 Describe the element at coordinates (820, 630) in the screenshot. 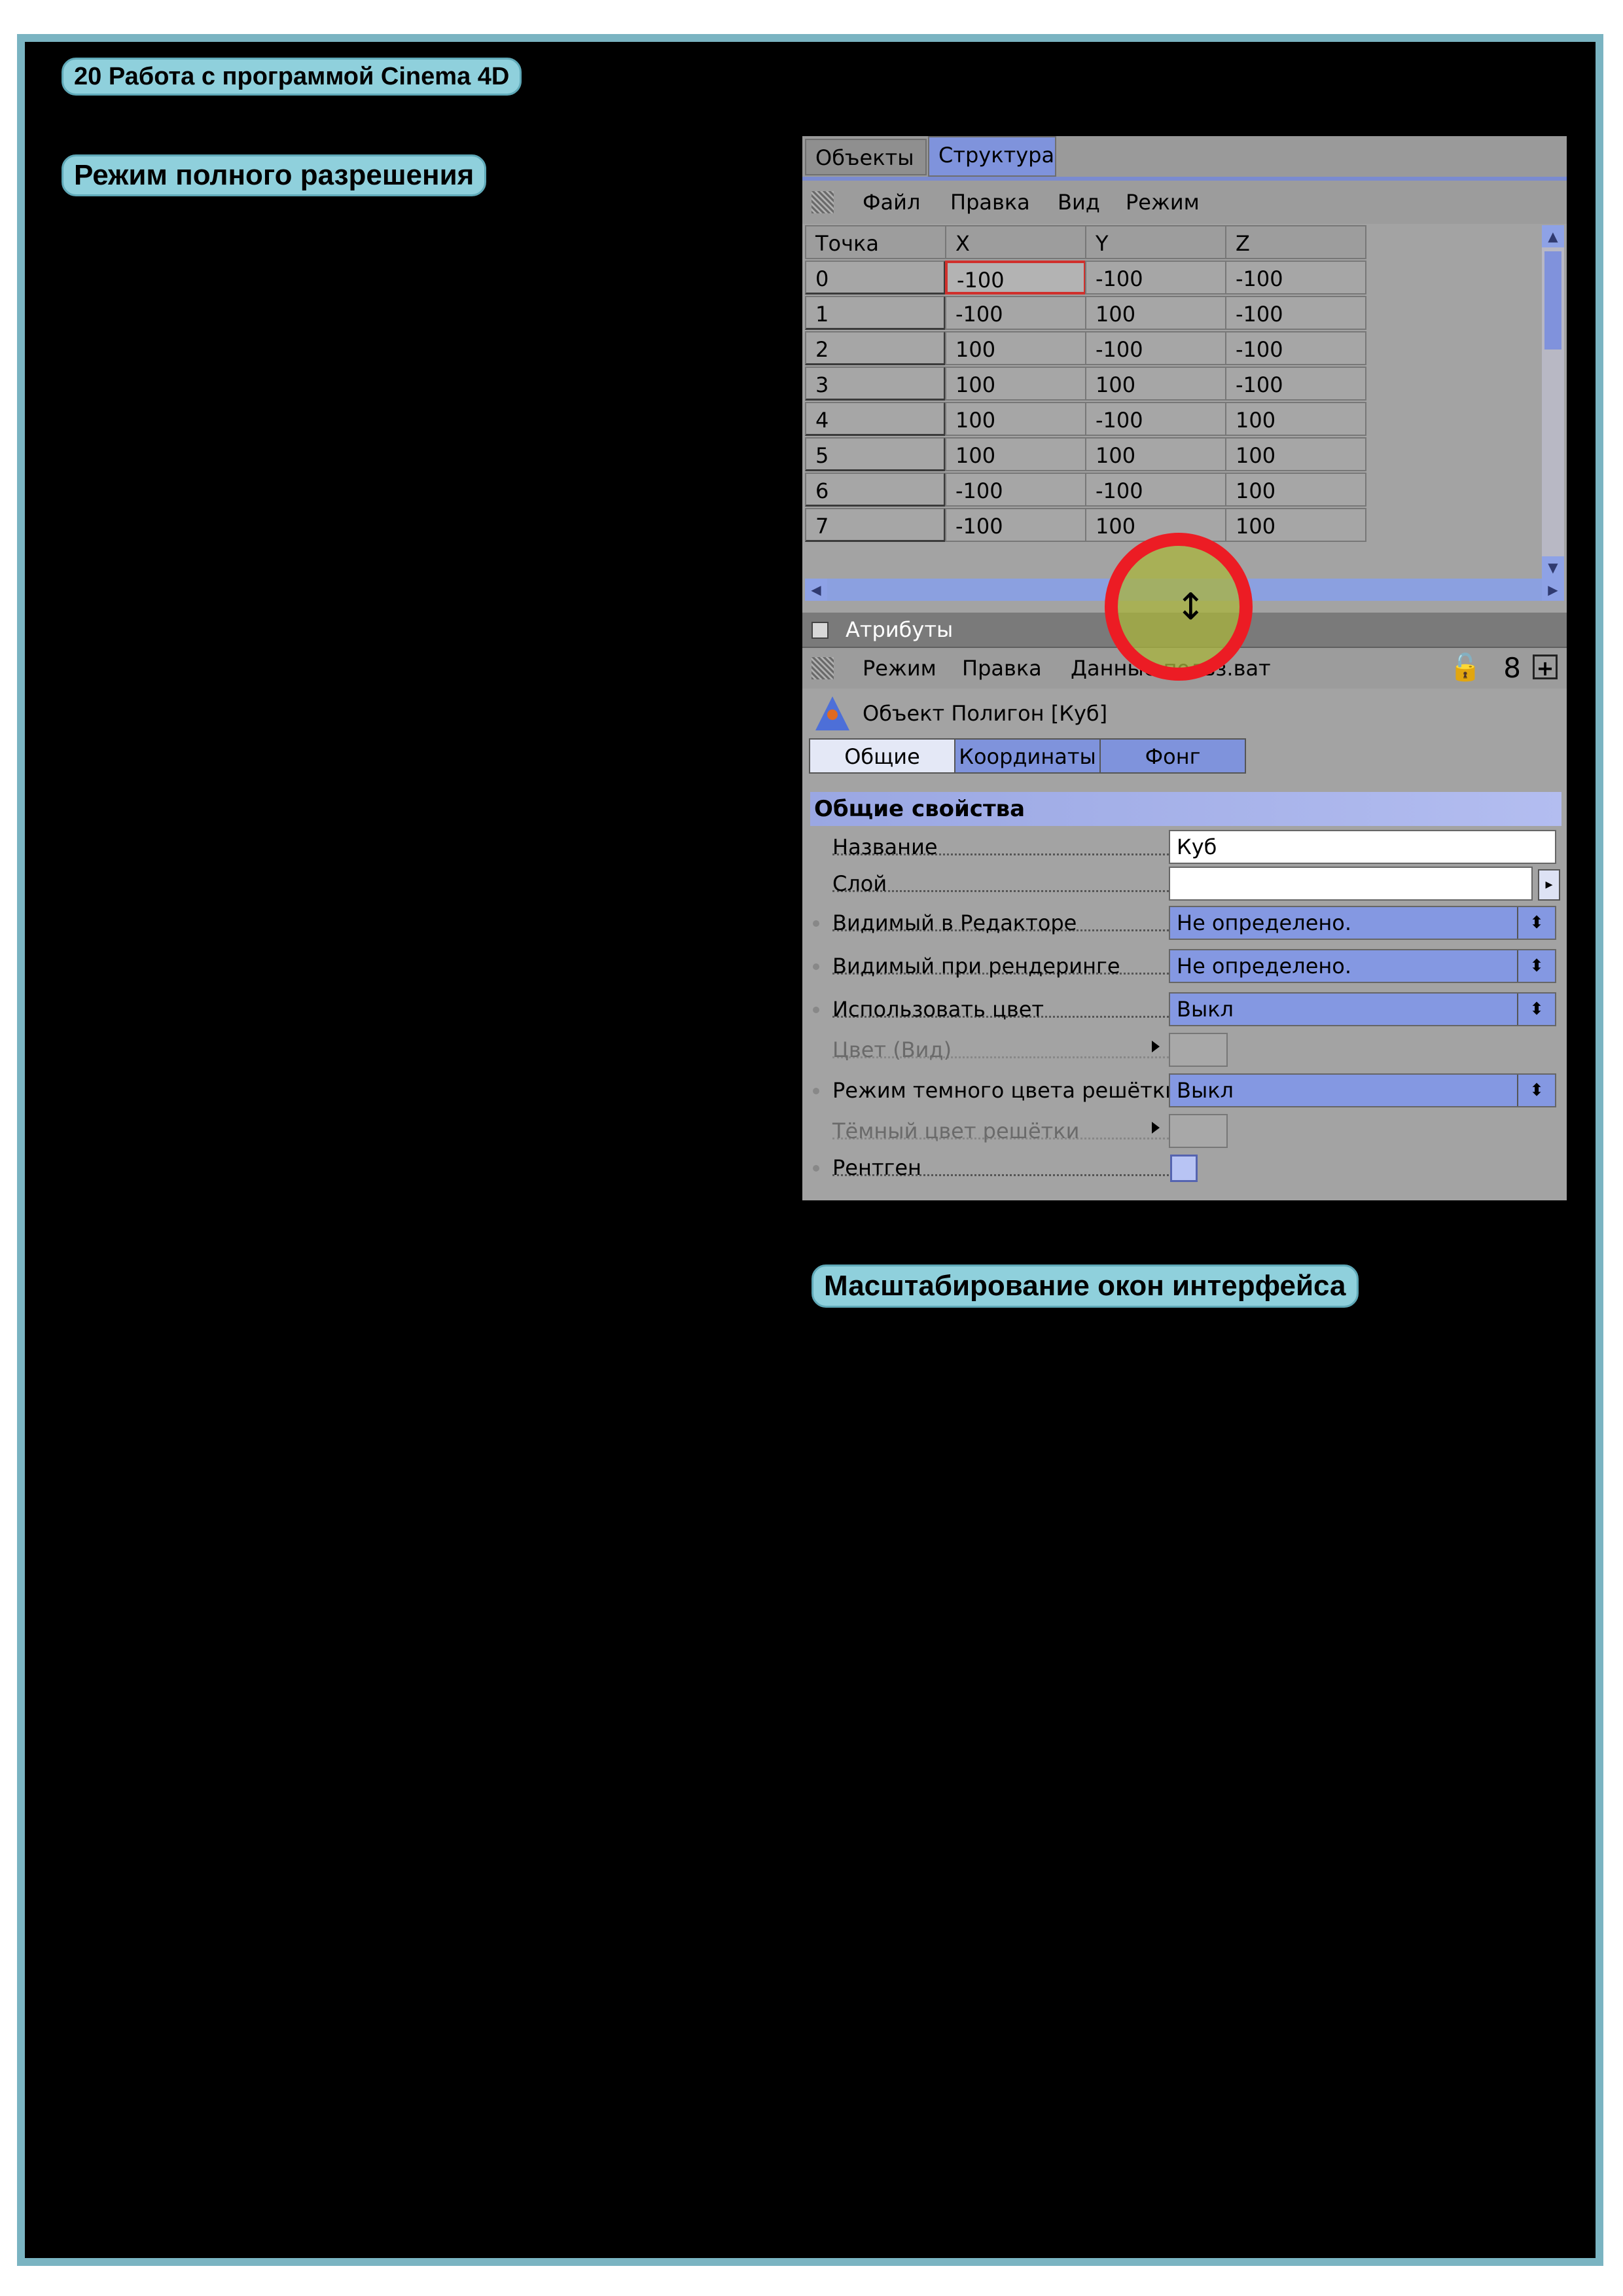

I see `attributes-checkbox` at that location.